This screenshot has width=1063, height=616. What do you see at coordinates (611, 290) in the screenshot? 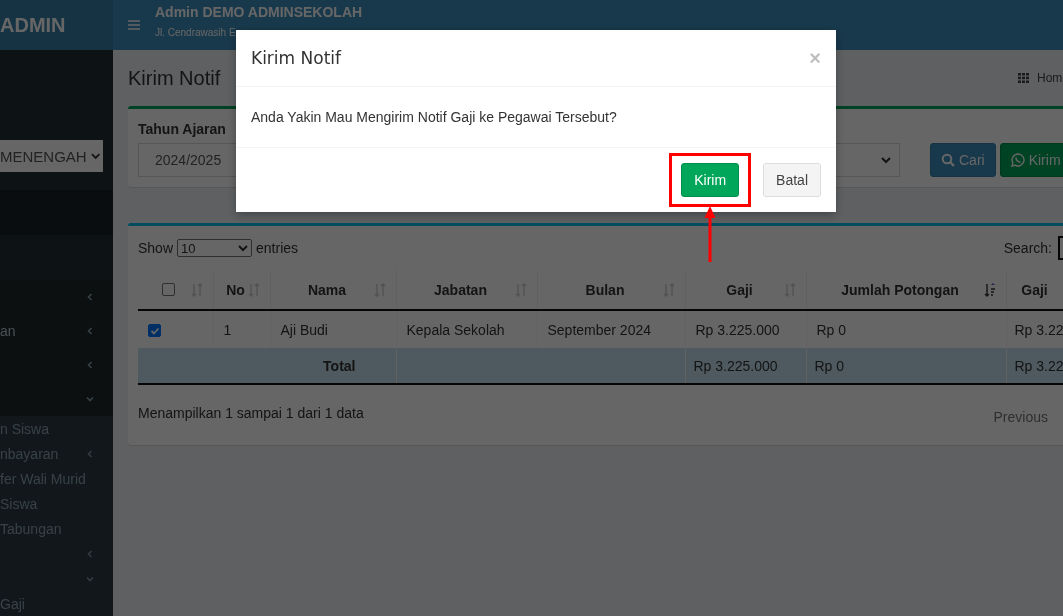
I see `column-header: Bulan` at bounding box center [611, 290].